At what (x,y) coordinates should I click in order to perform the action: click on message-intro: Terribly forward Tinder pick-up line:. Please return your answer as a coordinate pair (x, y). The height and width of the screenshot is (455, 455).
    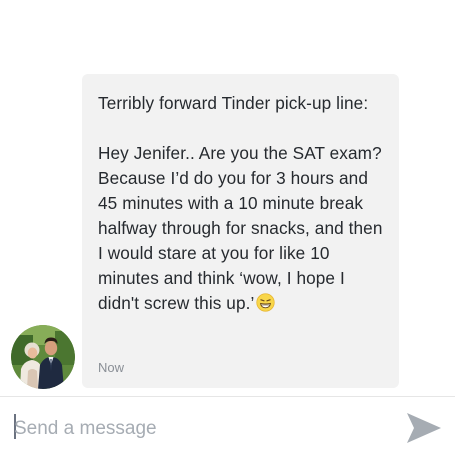
    Looking at the image, I should click on (233, 103).